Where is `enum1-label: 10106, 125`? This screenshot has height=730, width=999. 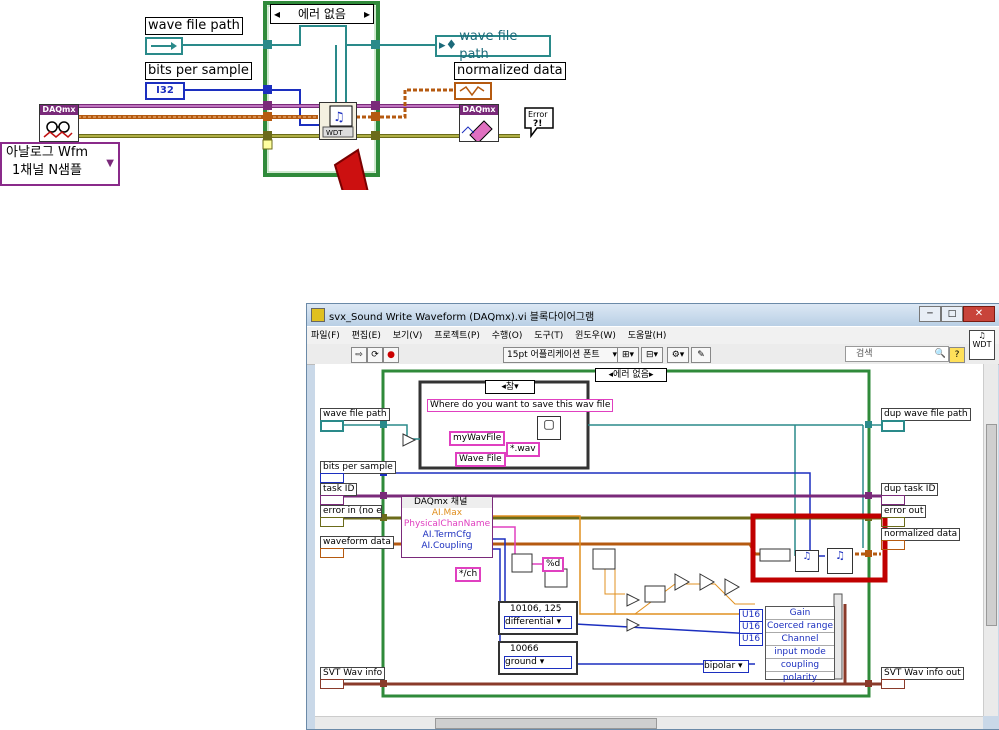
enum1-label: 10106, 125 is located at coordinates (536, 609).